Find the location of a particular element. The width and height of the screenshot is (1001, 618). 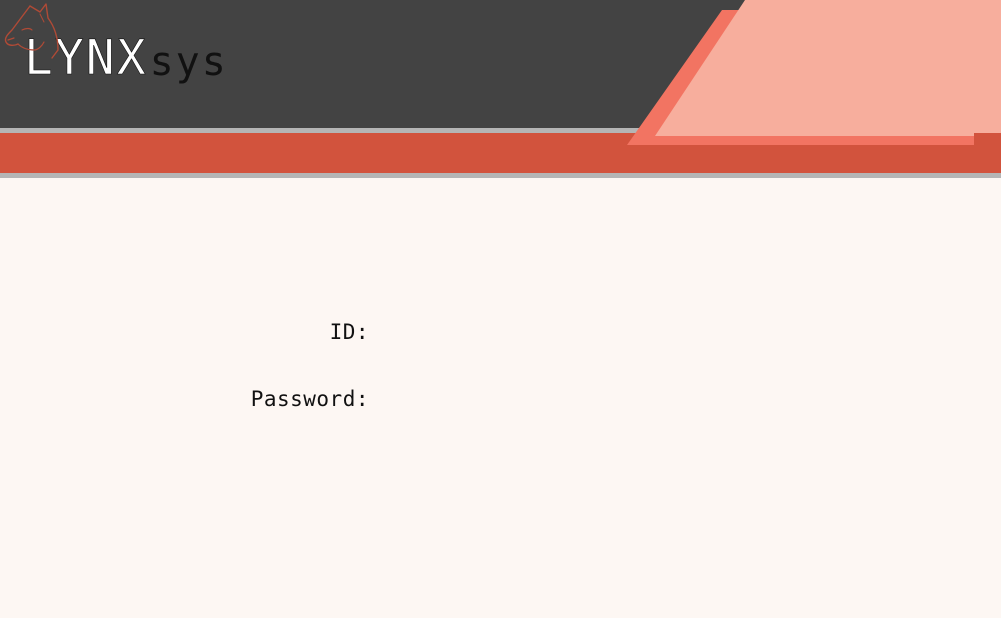

password-label: Password: is located at coordinates (309, 399).